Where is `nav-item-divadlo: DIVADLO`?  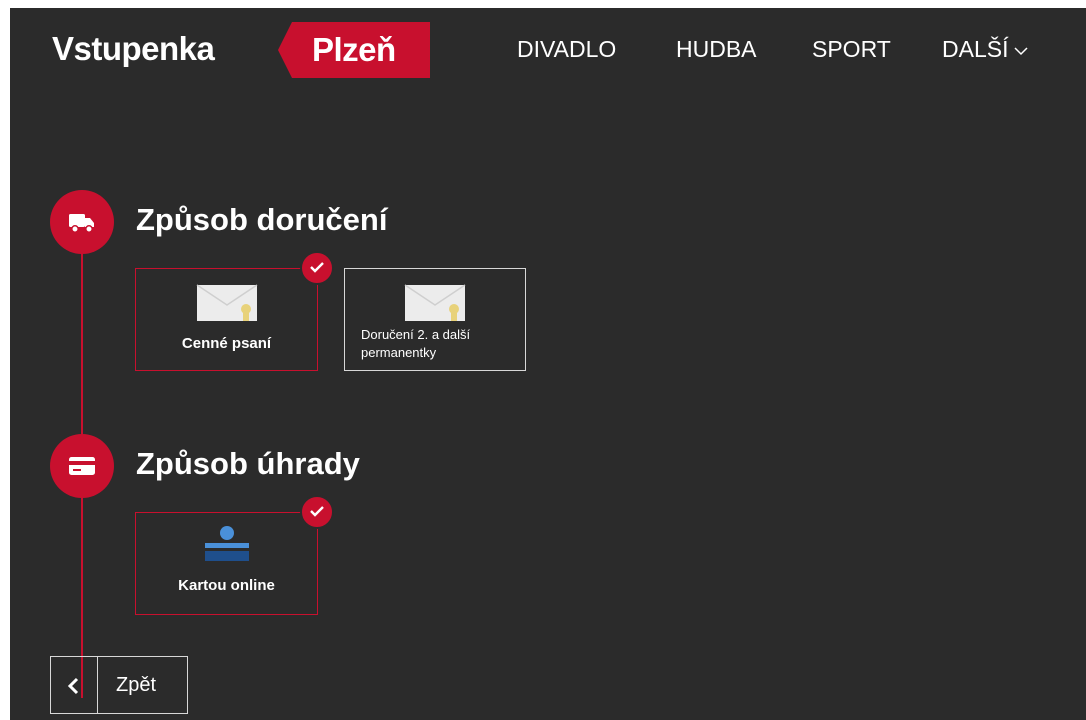
nav-item-divadlo: DIVADLO is located at coordinates (566, 49).